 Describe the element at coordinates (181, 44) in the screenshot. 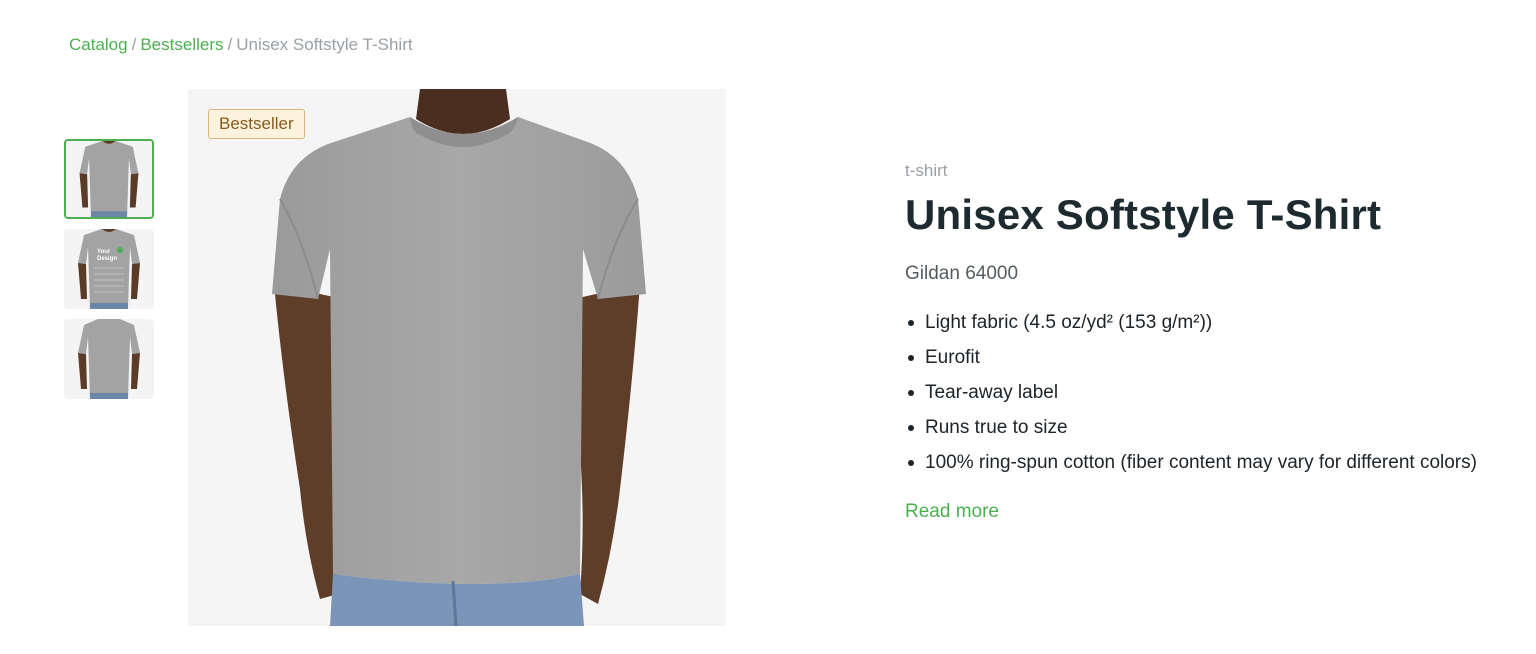

I see `breadcrumb-link-bestsellers: Bestsellers` at that location.